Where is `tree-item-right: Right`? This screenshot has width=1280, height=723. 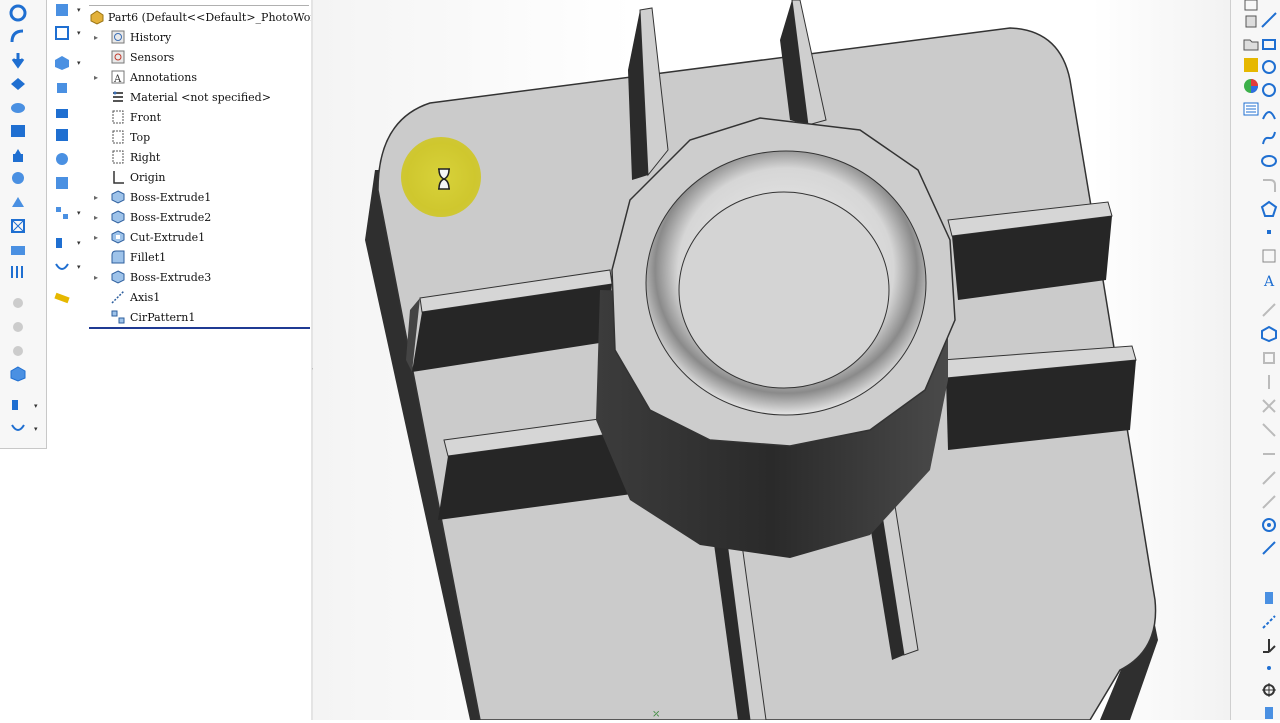 tree-item-right: Right is located at coordinates (200, 157).